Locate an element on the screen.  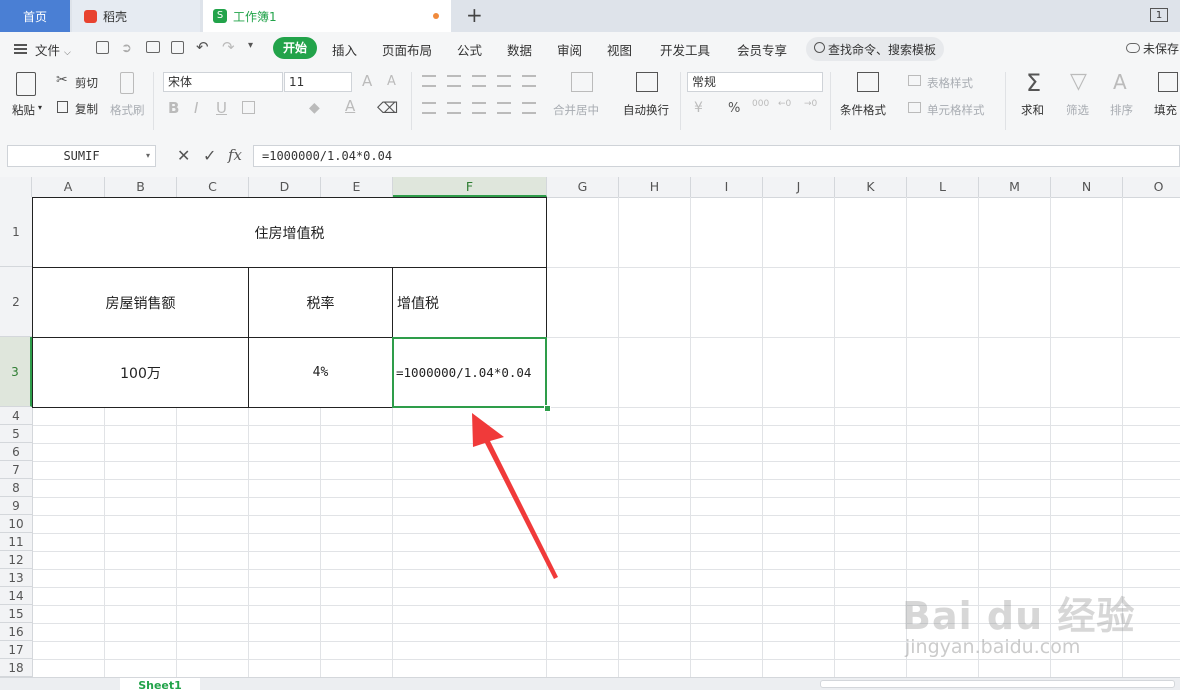
hamburger-icon is located at coordinates (20, 49).